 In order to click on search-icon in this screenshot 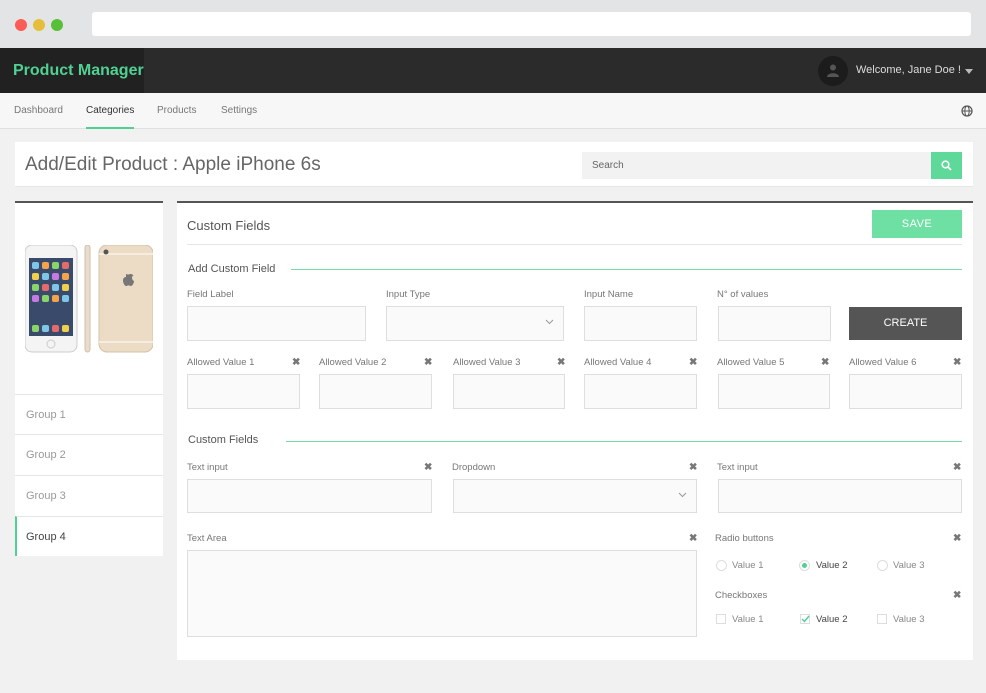, I will do `click(946, 165)`.